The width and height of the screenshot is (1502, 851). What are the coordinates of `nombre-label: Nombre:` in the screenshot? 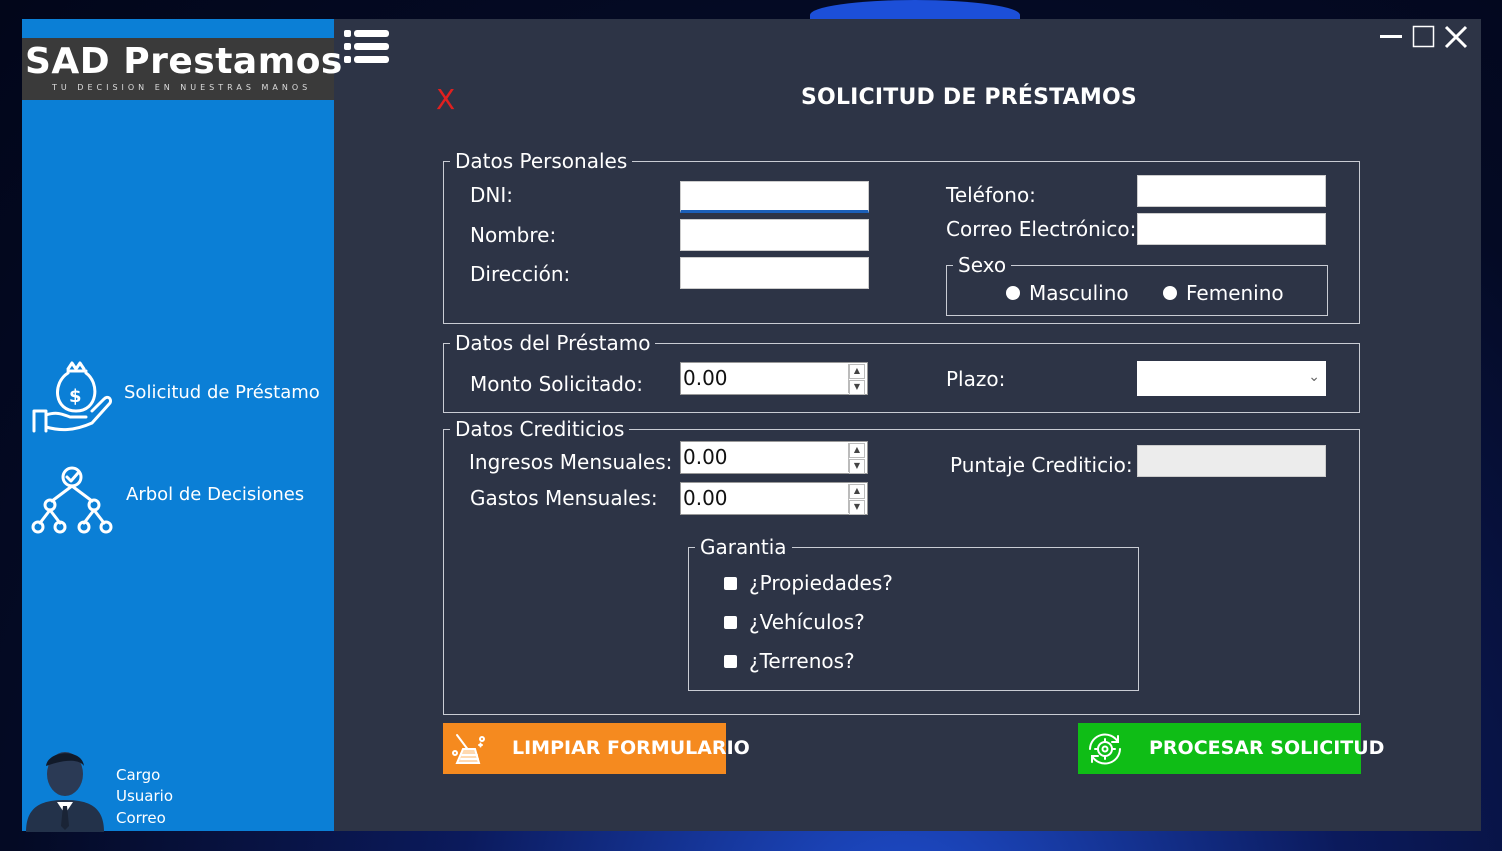 It's located at (513, 235).